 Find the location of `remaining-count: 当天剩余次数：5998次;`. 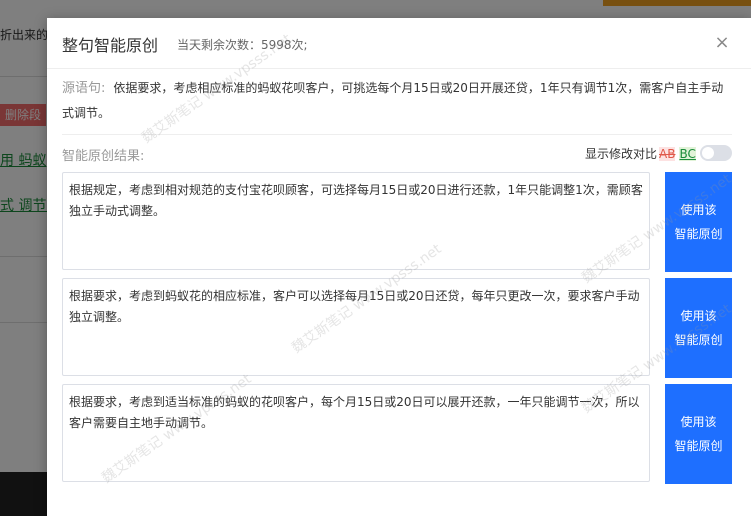

remaining-count: 当天剩余次数：5998次; is located at coordinates (242, 45).